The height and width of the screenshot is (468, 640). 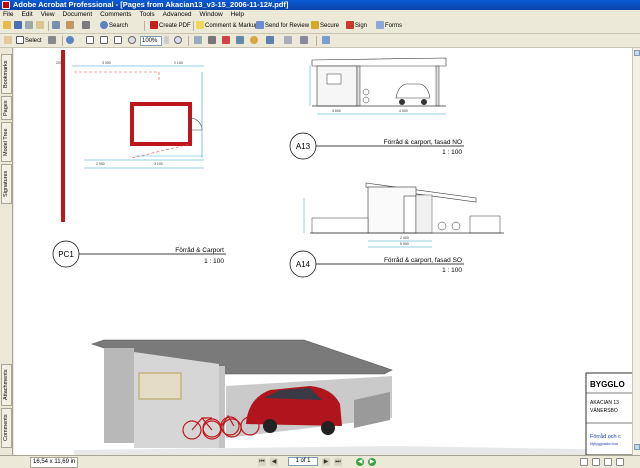 I want to click on single-page-button, so click(x=584, y=462).